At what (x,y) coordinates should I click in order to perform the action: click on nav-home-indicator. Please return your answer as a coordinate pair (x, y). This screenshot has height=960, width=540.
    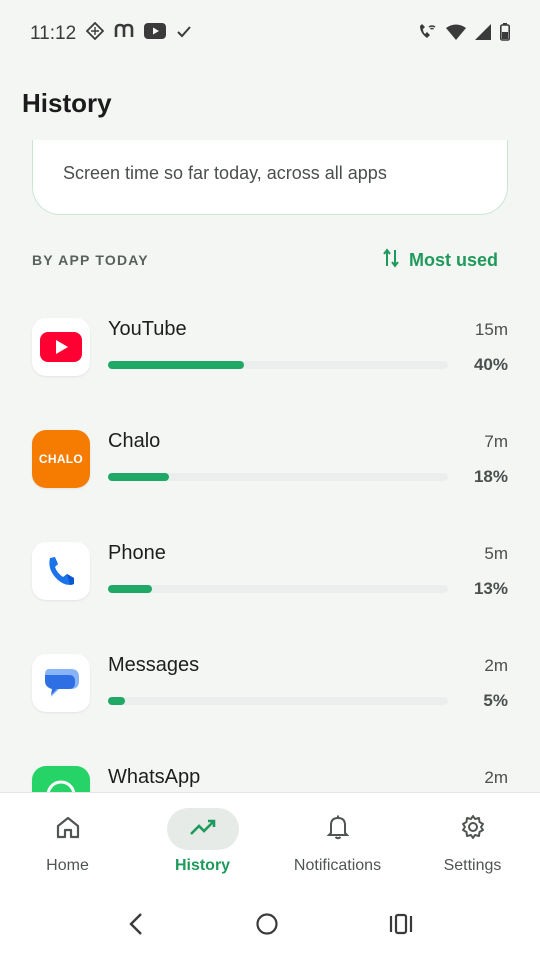
    Looking at the image, I should click on (68, 829).